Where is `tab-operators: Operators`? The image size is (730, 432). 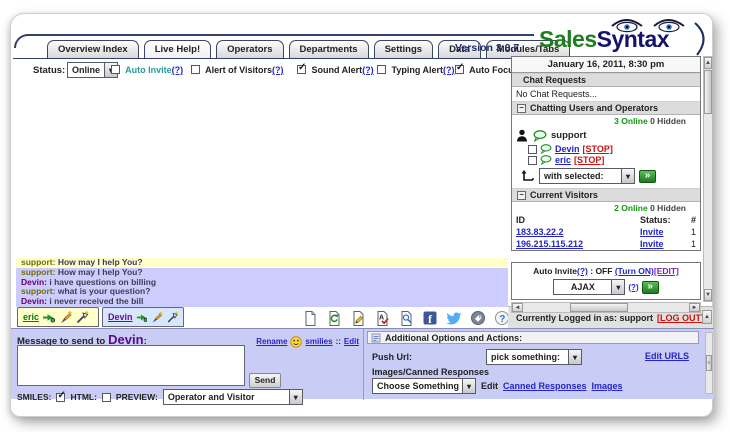
tab-operators: Operators is located at coordinates (250, 49).